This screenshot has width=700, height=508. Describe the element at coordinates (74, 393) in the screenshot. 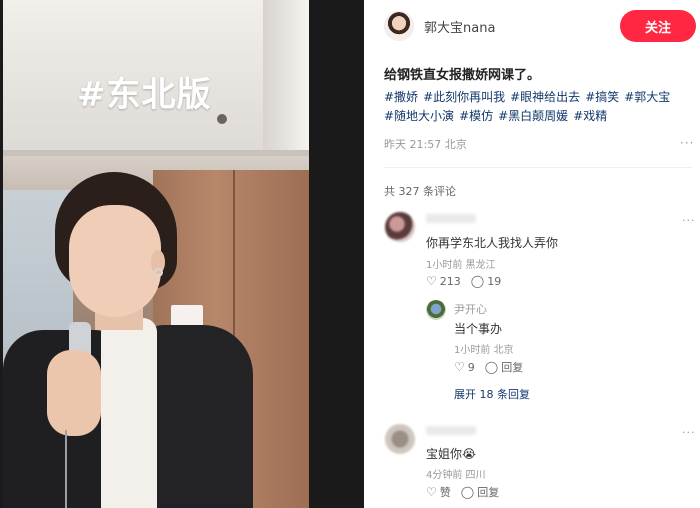

I see `person-hand` at that location.